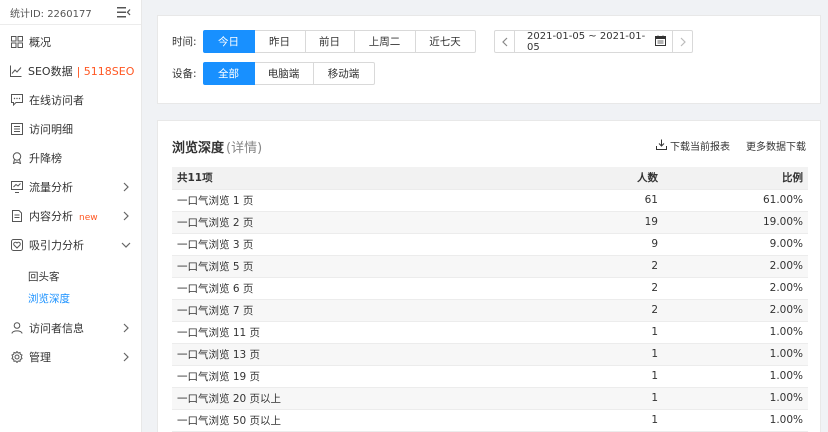 This screenshot has width=828, height=432. Describe the element at coordinates (608, 178) in the screenshot. I see `column-header-count: 人数` at that location.